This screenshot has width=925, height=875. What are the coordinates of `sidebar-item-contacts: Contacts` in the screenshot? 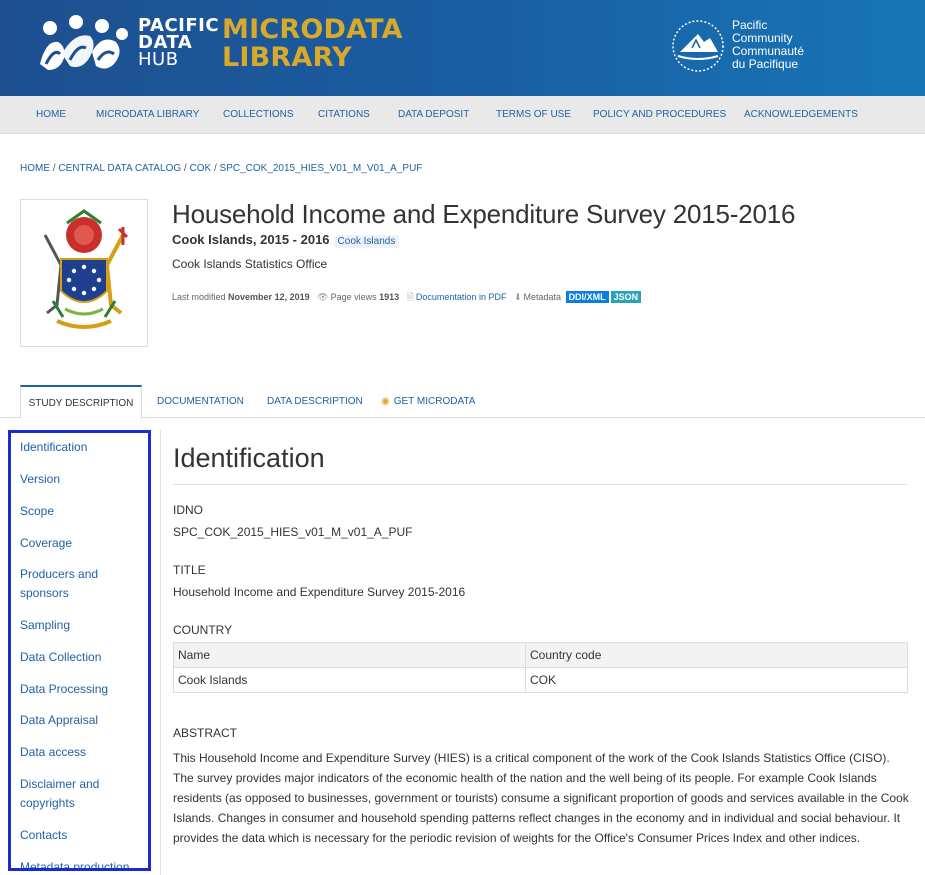 It's located at (80, 835).